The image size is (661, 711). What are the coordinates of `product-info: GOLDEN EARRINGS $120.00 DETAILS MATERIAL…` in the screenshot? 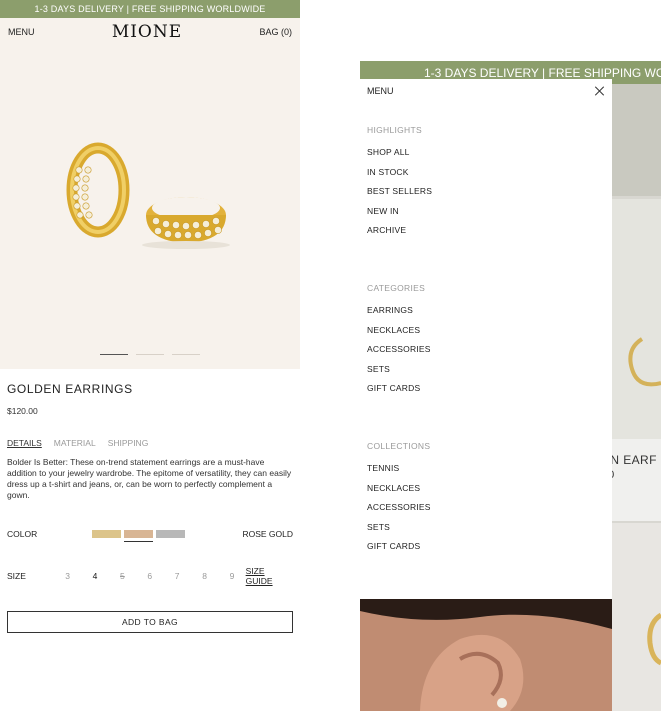 It's located at (150, 441).